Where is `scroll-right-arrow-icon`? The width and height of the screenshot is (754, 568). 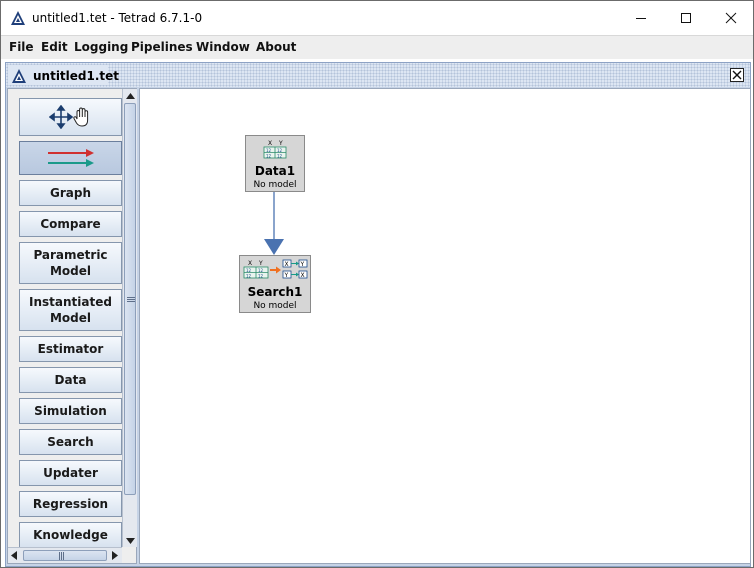 scroll-right-arrow-icon is located at coordinates (115, 555).